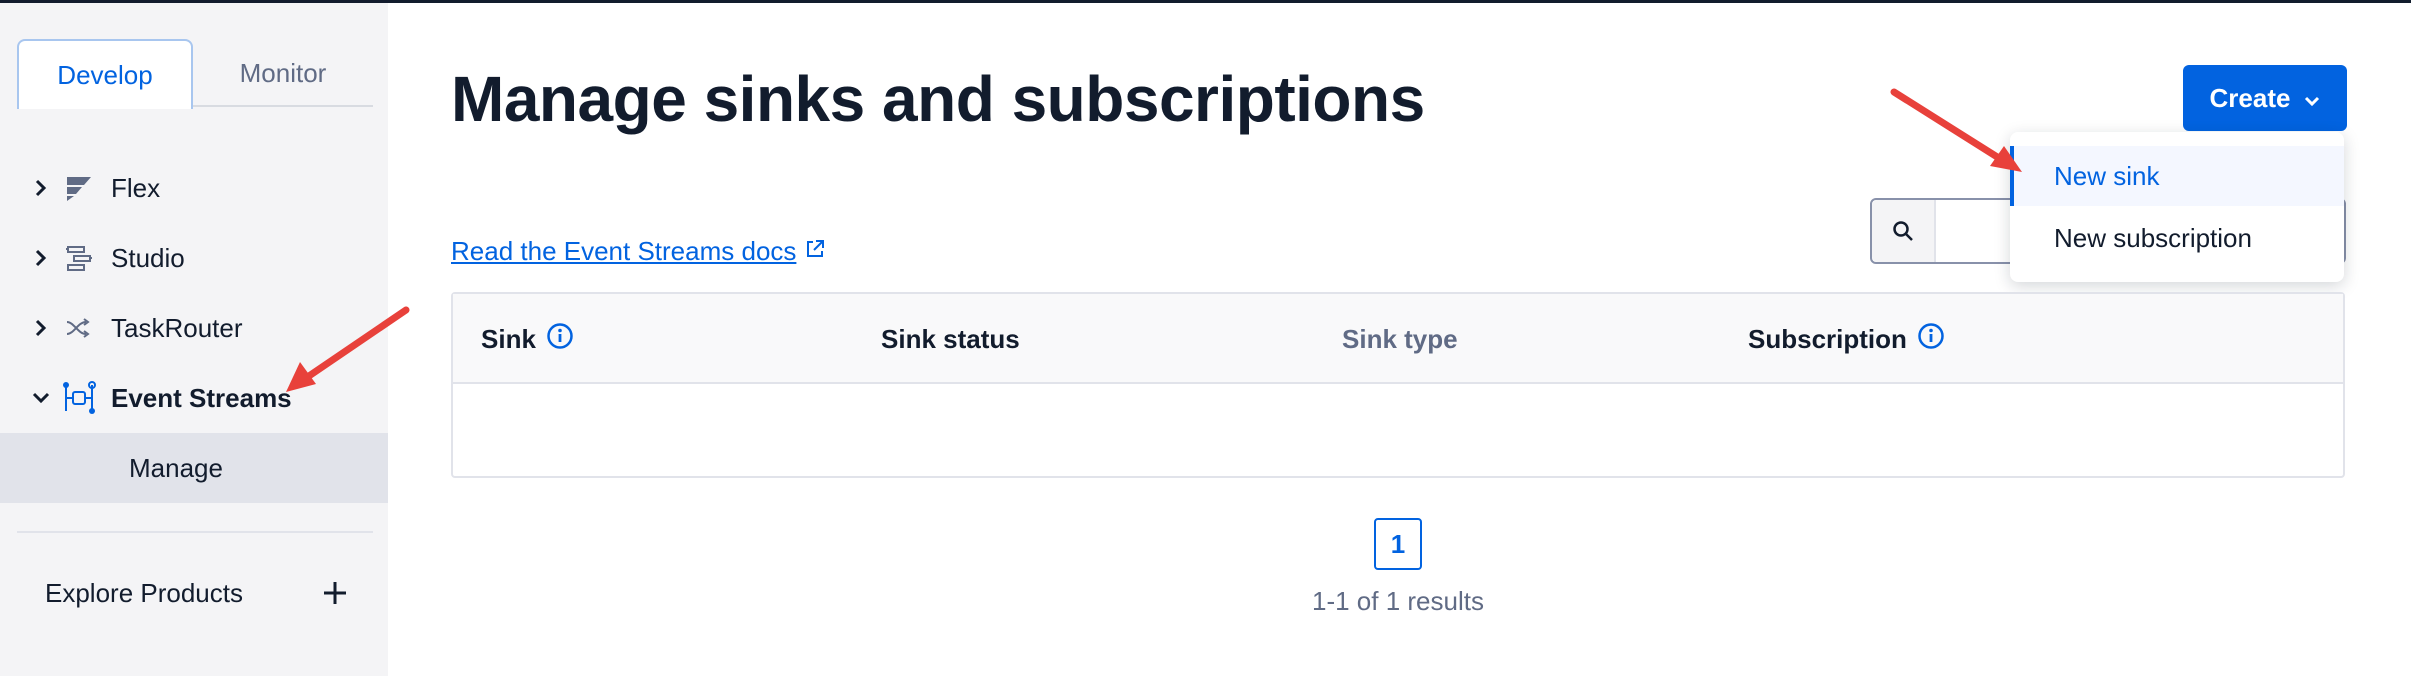 The height and width of the screenshot is (676, 2411). What do you see at coordinates (1956, 130) in the screenshot?
I see `annotation-arrow-to-new-sink` at bounding box center [1956, 130].